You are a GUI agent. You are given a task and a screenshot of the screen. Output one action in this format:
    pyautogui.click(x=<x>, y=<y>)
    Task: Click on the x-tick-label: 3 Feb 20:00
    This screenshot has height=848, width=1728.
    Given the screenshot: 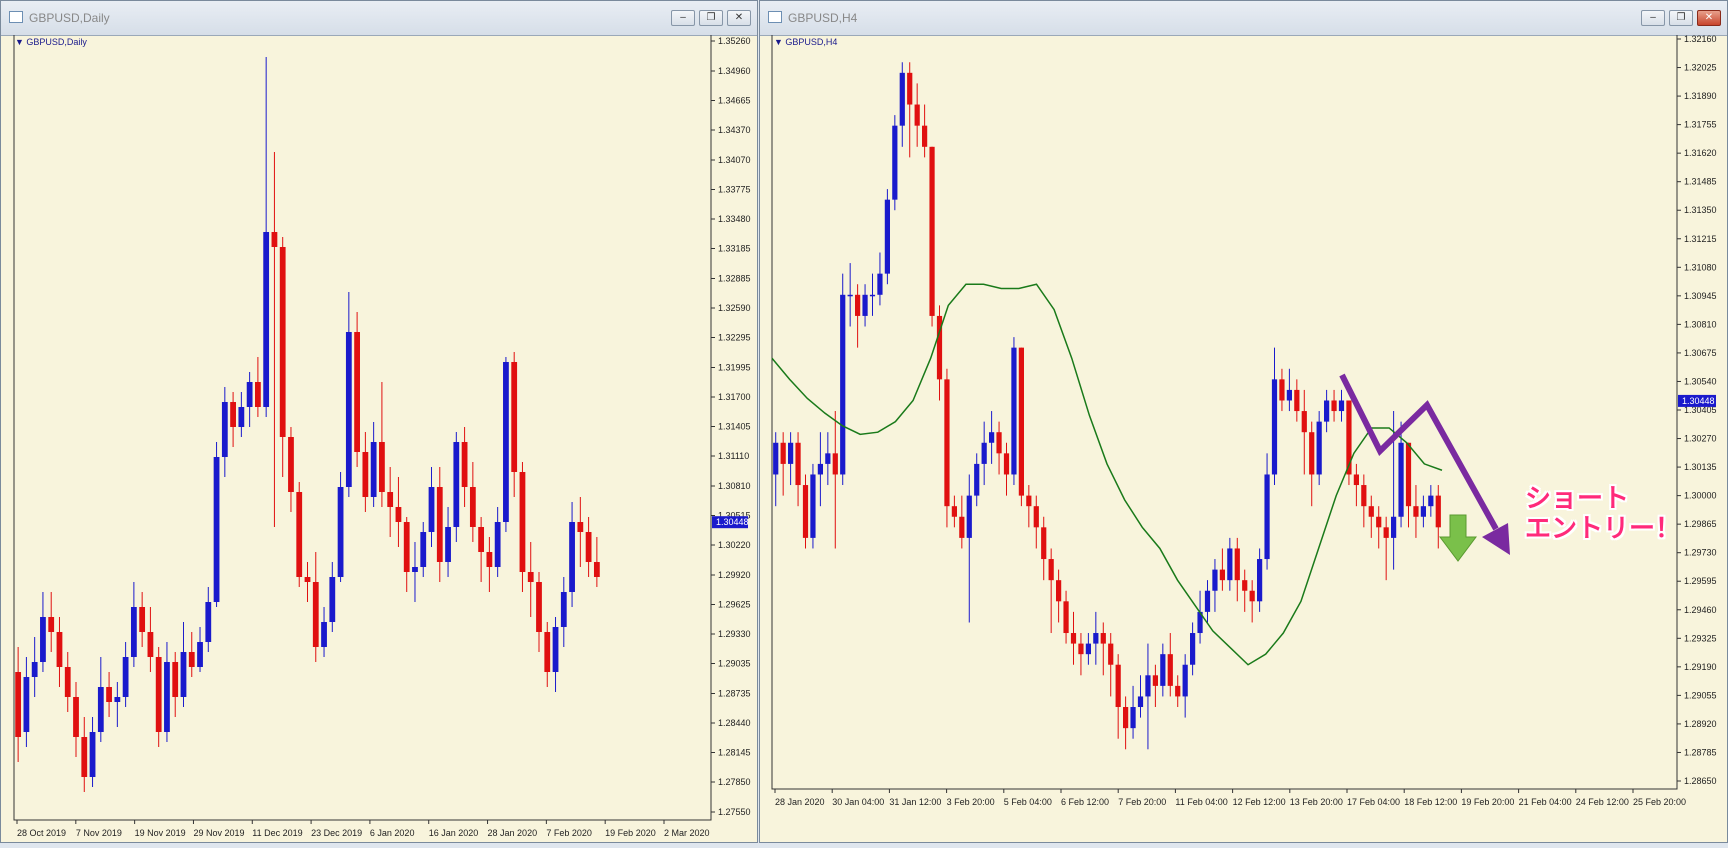 What is the action you would take?
    pyautogui.click(x=971, y=802)
    